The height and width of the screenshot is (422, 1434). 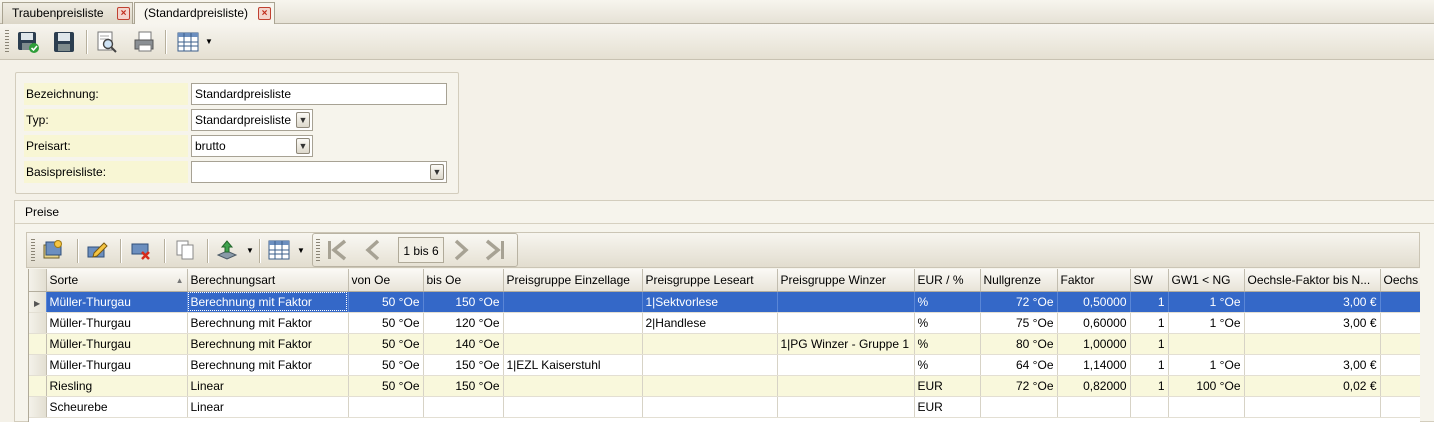 What do you see at coordinates (1400, 280) in the screenshot?
I see `column-header-oechs: Oechs` at bounding box center [1400, 280].